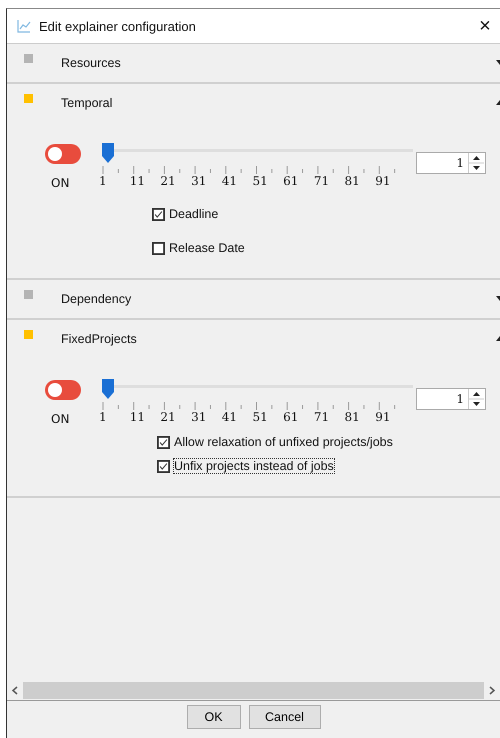 This screenshot has width=500, height=738. What do you see at coordinates (91, 63) in the screenshot?
I see `section-title: Resources` at bounding box center [91, 63].